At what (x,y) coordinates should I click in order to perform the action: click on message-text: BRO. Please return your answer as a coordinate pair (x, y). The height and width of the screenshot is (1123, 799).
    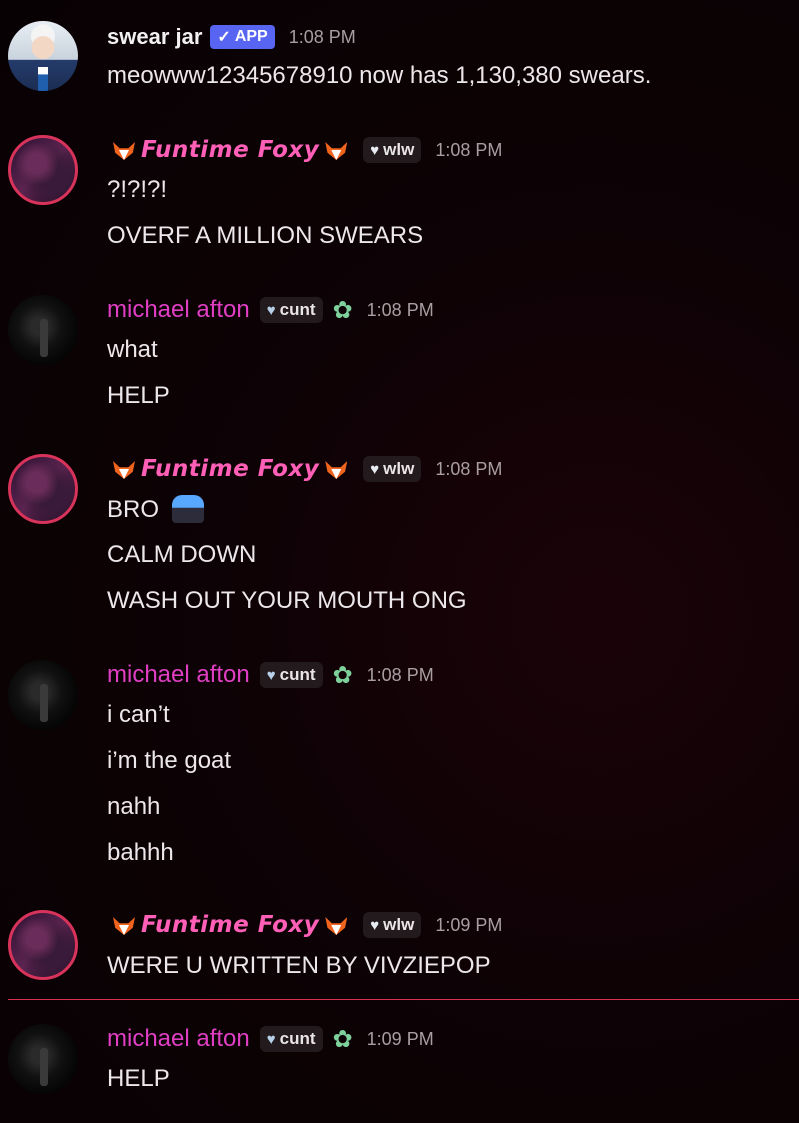
    Looking at the image, I should click on (133, 509).